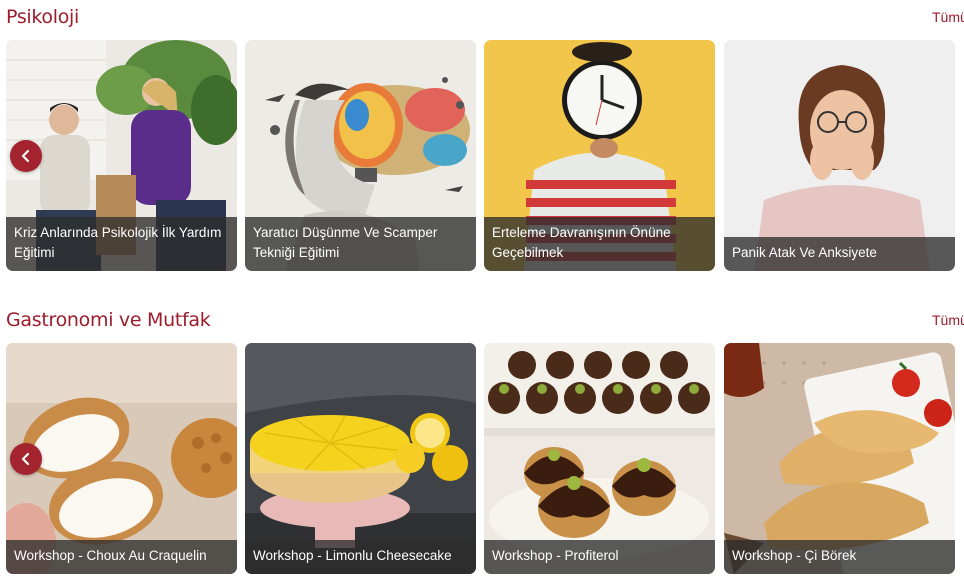 This screenshot has height=581, width=964. Describe the element at coordinates (839, 155) in the screenshot. I see `course-card: Panik Atak Ve Anksiyete` at that location.